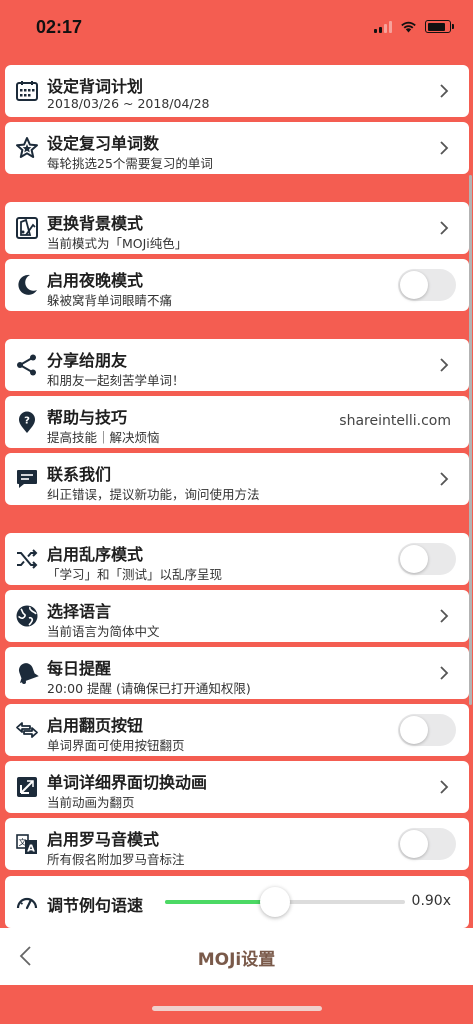 This screenshot has height=1024, width=473. I want to click on bottom-nav-bar: MOJi设置, so click(236, 956).